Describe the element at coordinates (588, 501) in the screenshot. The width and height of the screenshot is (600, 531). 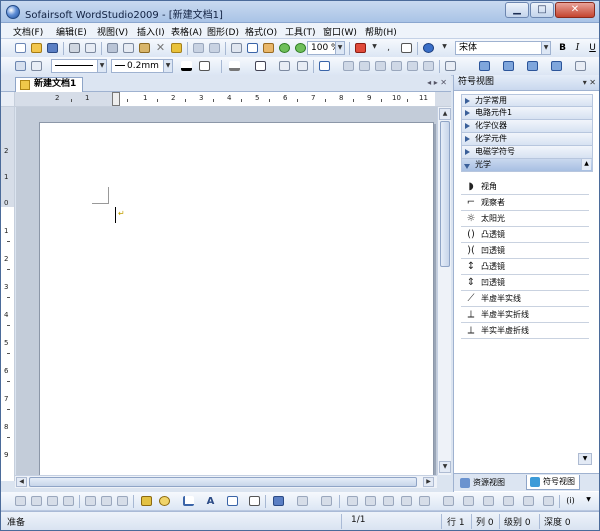
I see `toolbar-overflow-icon: ▼` at that location.